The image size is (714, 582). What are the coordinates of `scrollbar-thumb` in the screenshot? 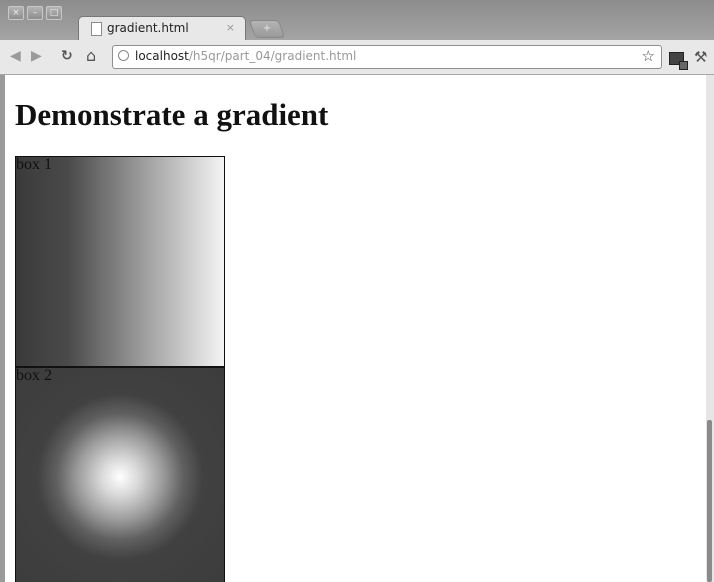 It's located at (709, 501).